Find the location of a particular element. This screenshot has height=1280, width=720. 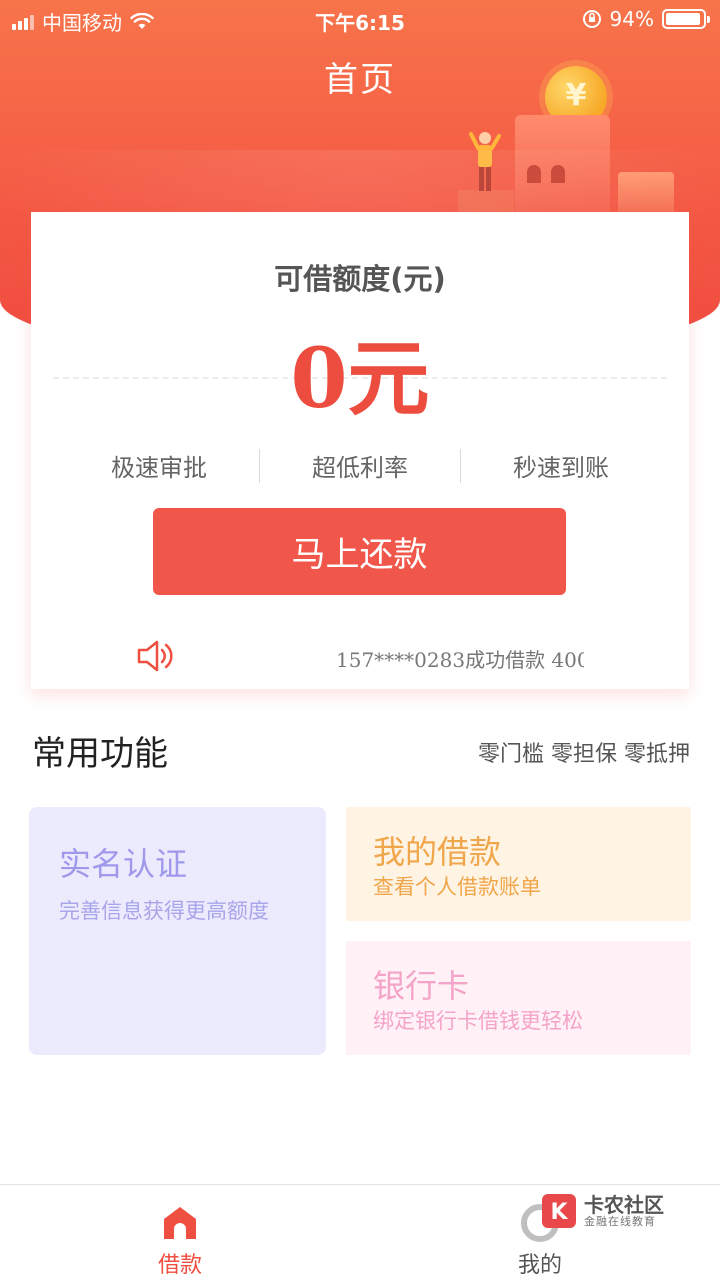

feature-list: 极速审批 超低利率 秒速到账 is located at coordinates (360, 465).